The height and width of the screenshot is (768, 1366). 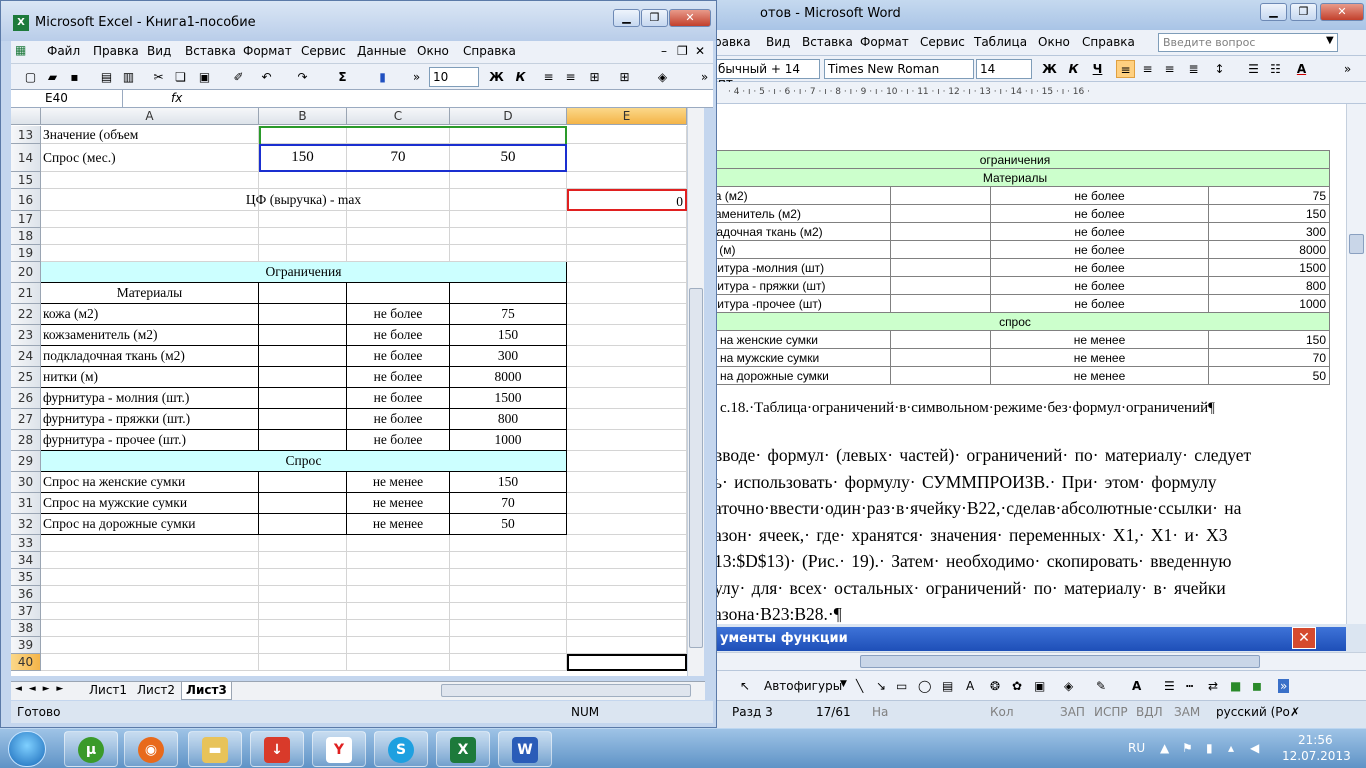 I want to click on autosum-icon: Σ, so click(x=342, y=77).